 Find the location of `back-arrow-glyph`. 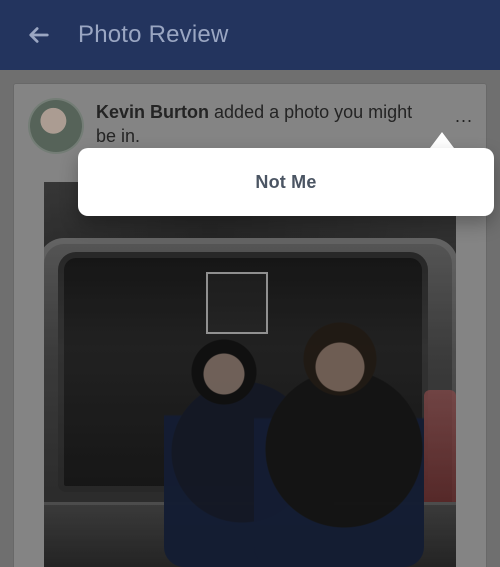

back-arrow-glyph is located at coordinates (39, 35).